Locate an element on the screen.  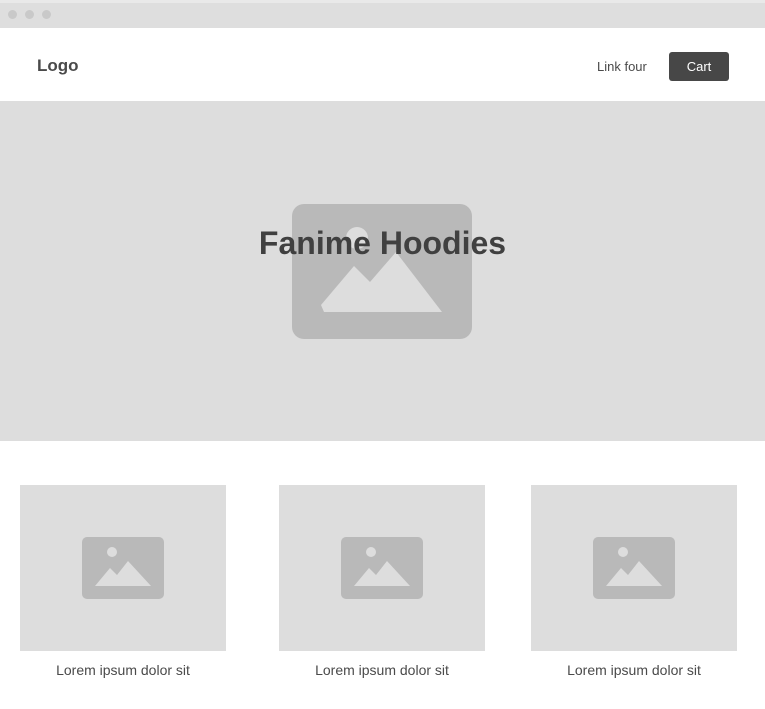
nav-link-four: Link four is located at coordinates (622, 66).